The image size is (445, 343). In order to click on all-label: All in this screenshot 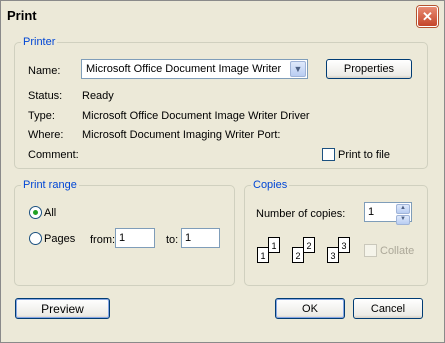, I will do `click(50, 213)`.